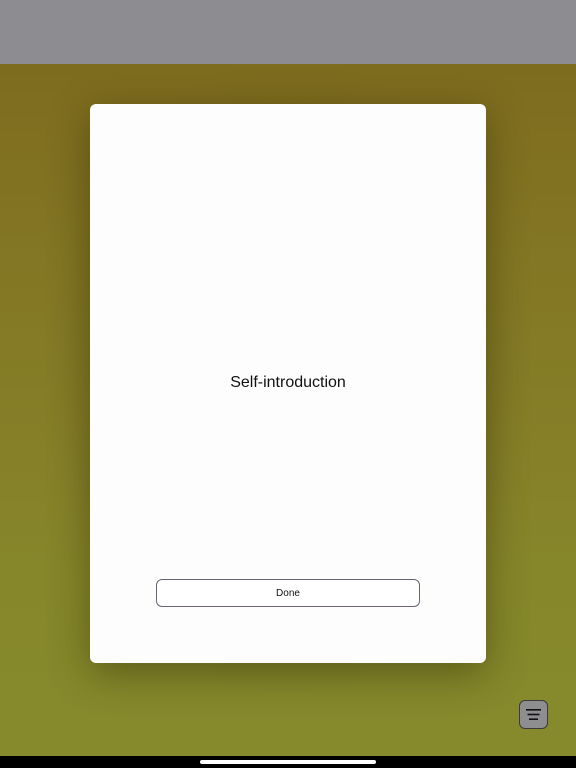  I want to click on modal-title: Self-introduction, so click(288, 382).